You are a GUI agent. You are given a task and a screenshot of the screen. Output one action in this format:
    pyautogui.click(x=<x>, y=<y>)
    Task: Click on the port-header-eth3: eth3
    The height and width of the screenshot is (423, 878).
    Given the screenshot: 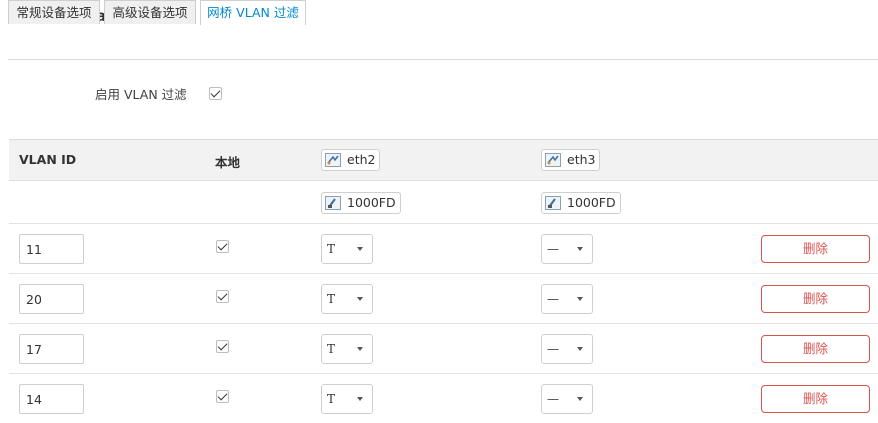 What is the action you would take?
    pyautogui.click(x=571, y=160)
    